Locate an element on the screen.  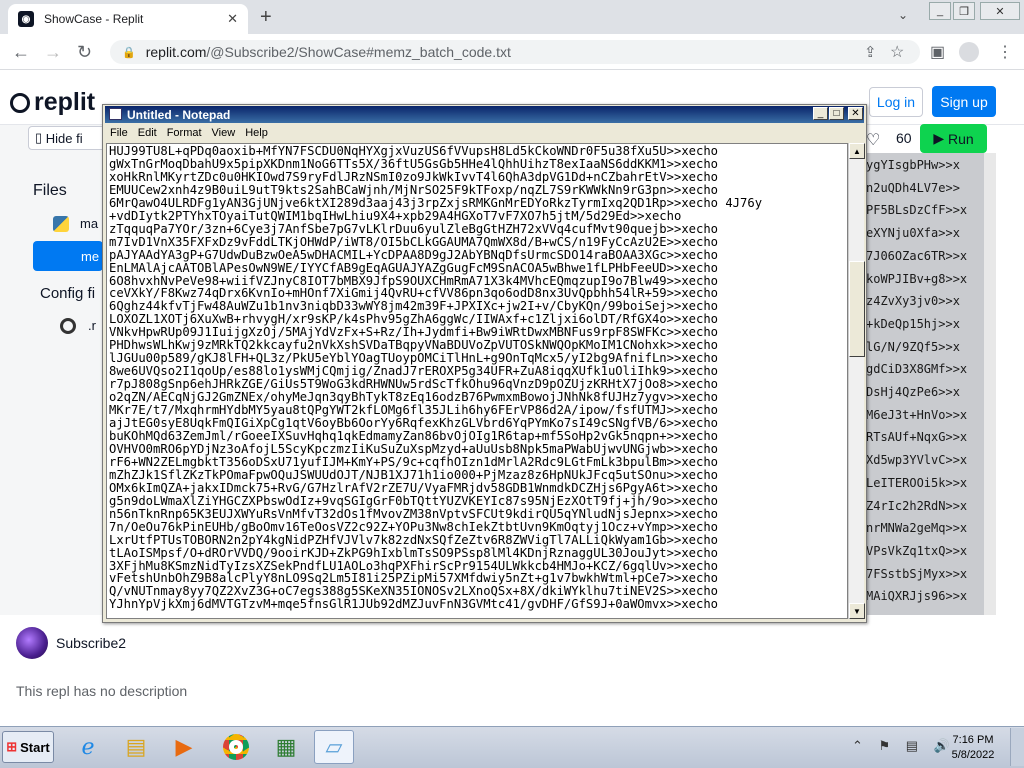
clock-time: 7:16 PM is located at coordinates (973, 740).